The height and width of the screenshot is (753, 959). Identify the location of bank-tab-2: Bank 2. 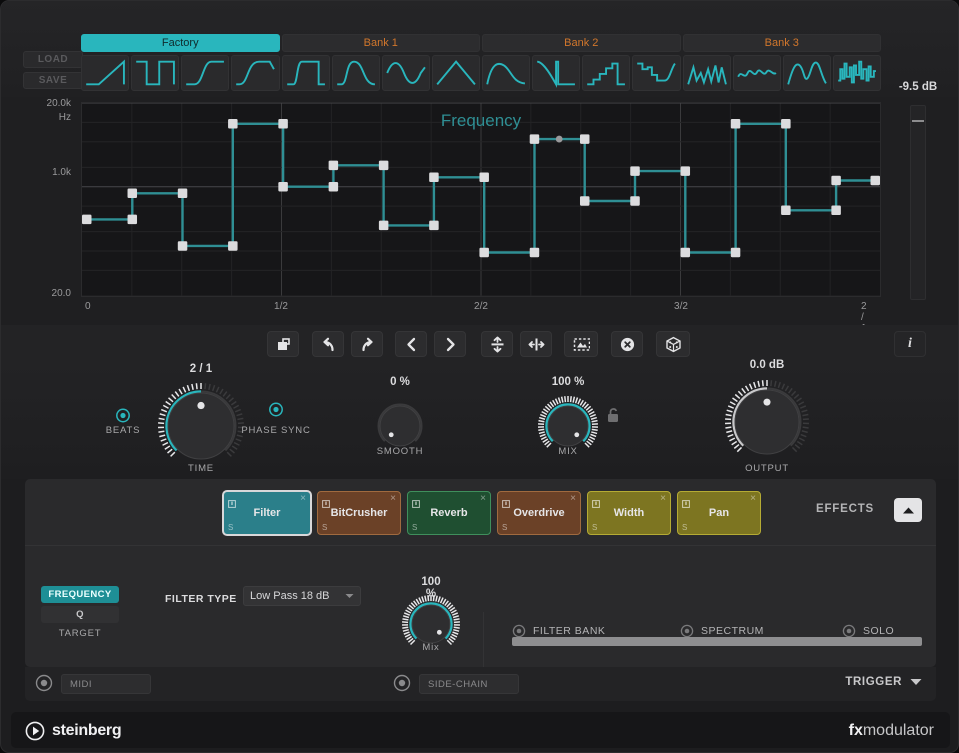
(581, 43).